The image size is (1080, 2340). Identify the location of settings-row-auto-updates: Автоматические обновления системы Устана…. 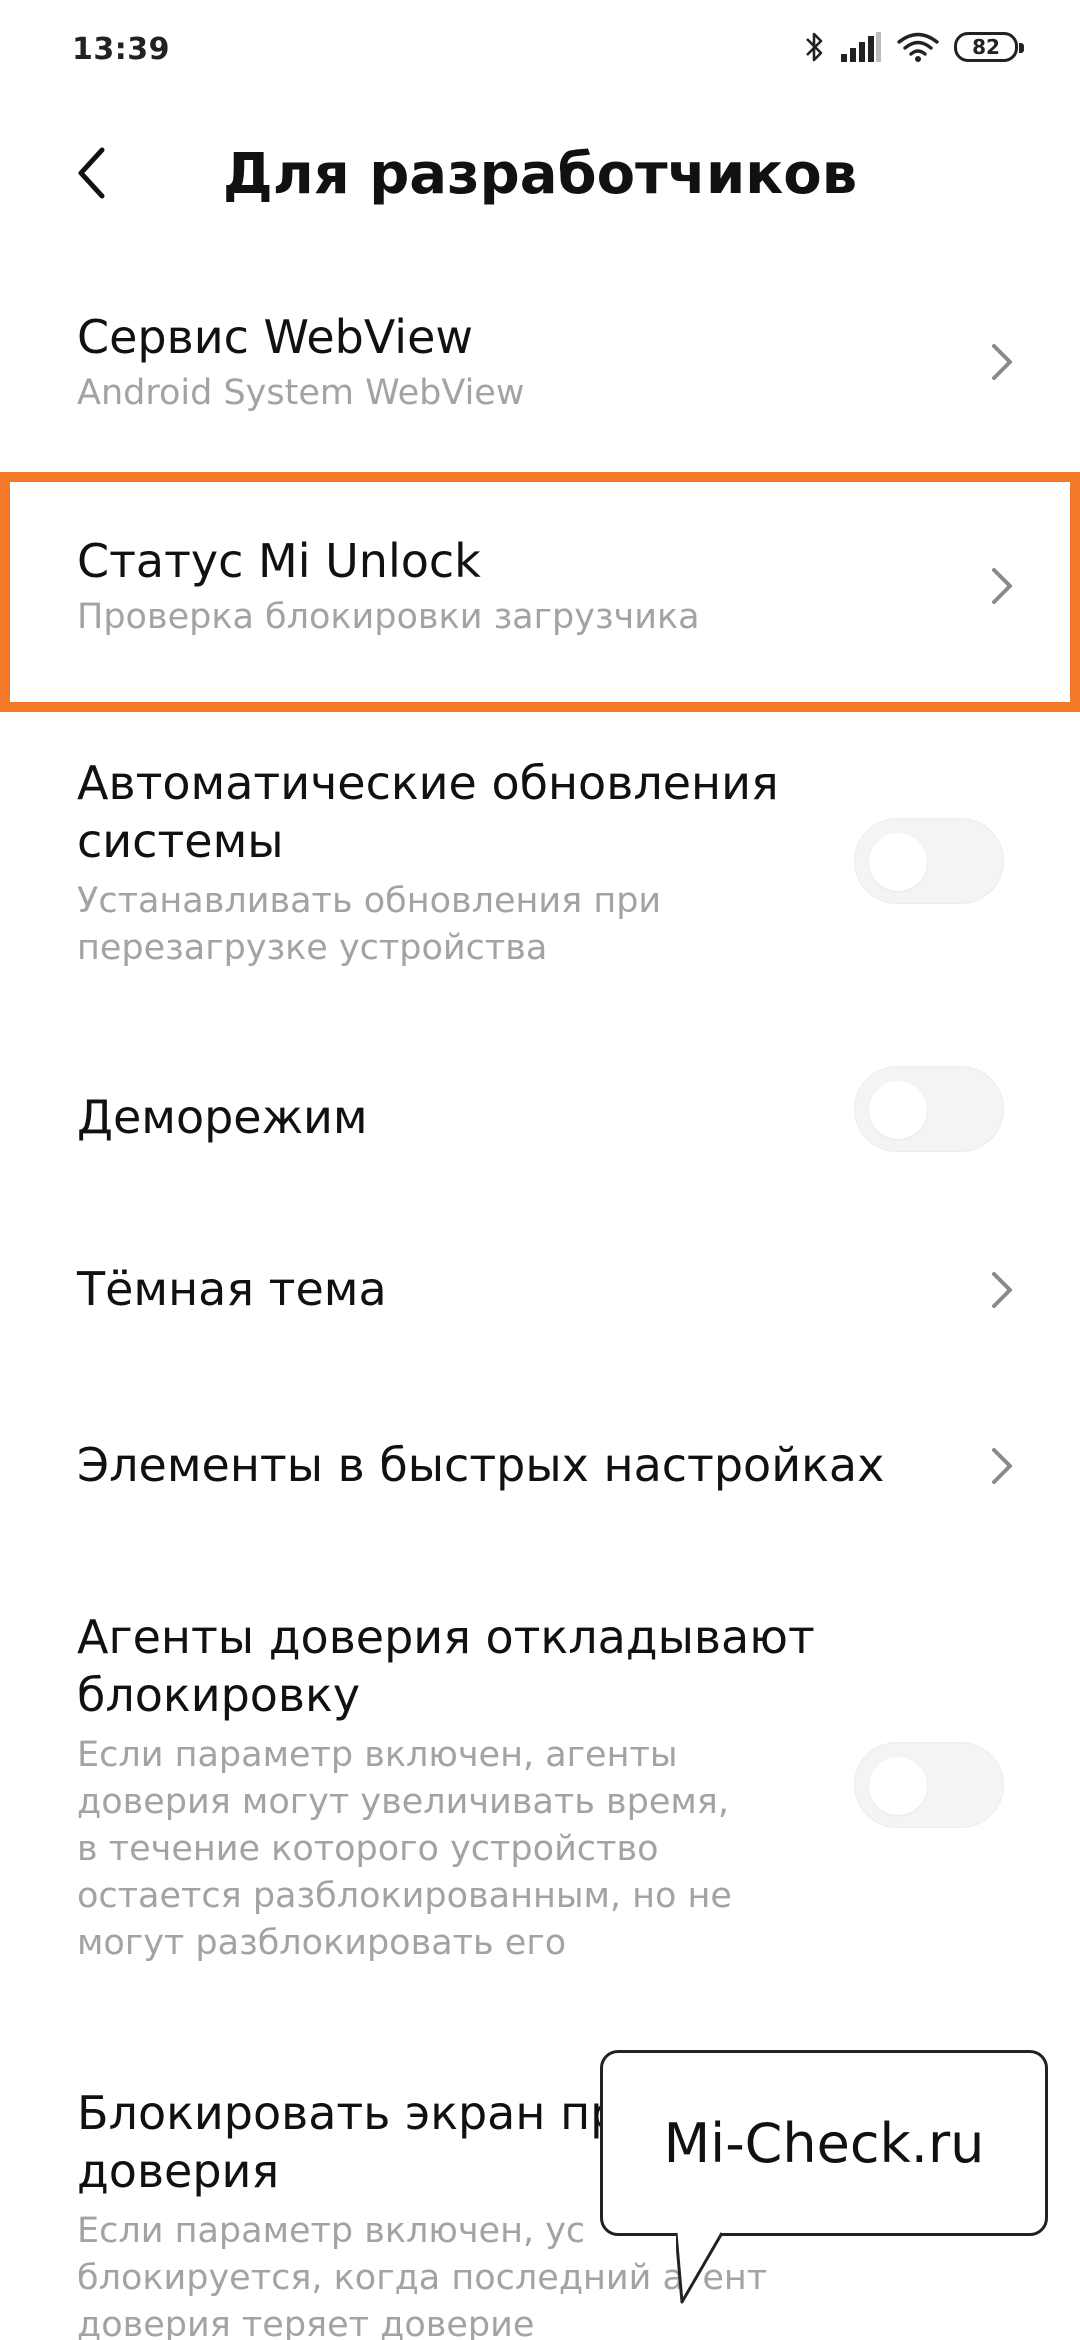
(540, 869).